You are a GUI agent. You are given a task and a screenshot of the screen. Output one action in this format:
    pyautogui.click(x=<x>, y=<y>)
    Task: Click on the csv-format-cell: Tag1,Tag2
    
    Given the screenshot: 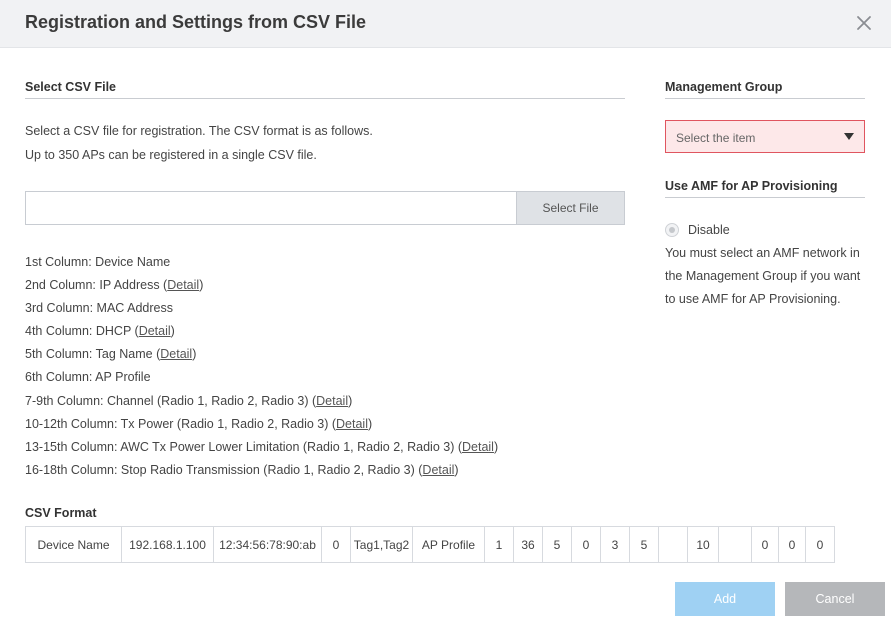 What is the action you would take?
    pyautogui.click(x=381, y=544)
    